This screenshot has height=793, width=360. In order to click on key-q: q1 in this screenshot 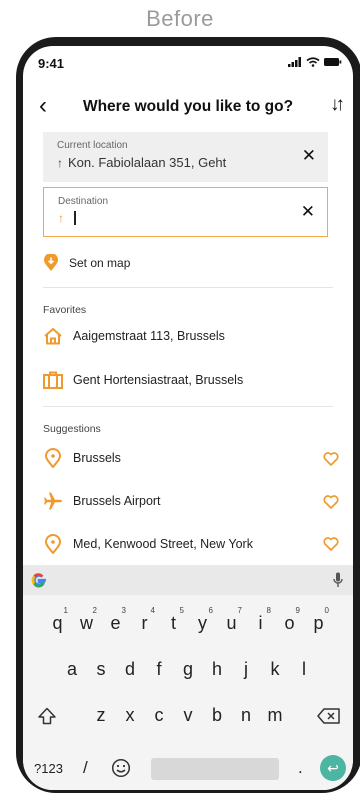, I will do `click(57, 620)`.